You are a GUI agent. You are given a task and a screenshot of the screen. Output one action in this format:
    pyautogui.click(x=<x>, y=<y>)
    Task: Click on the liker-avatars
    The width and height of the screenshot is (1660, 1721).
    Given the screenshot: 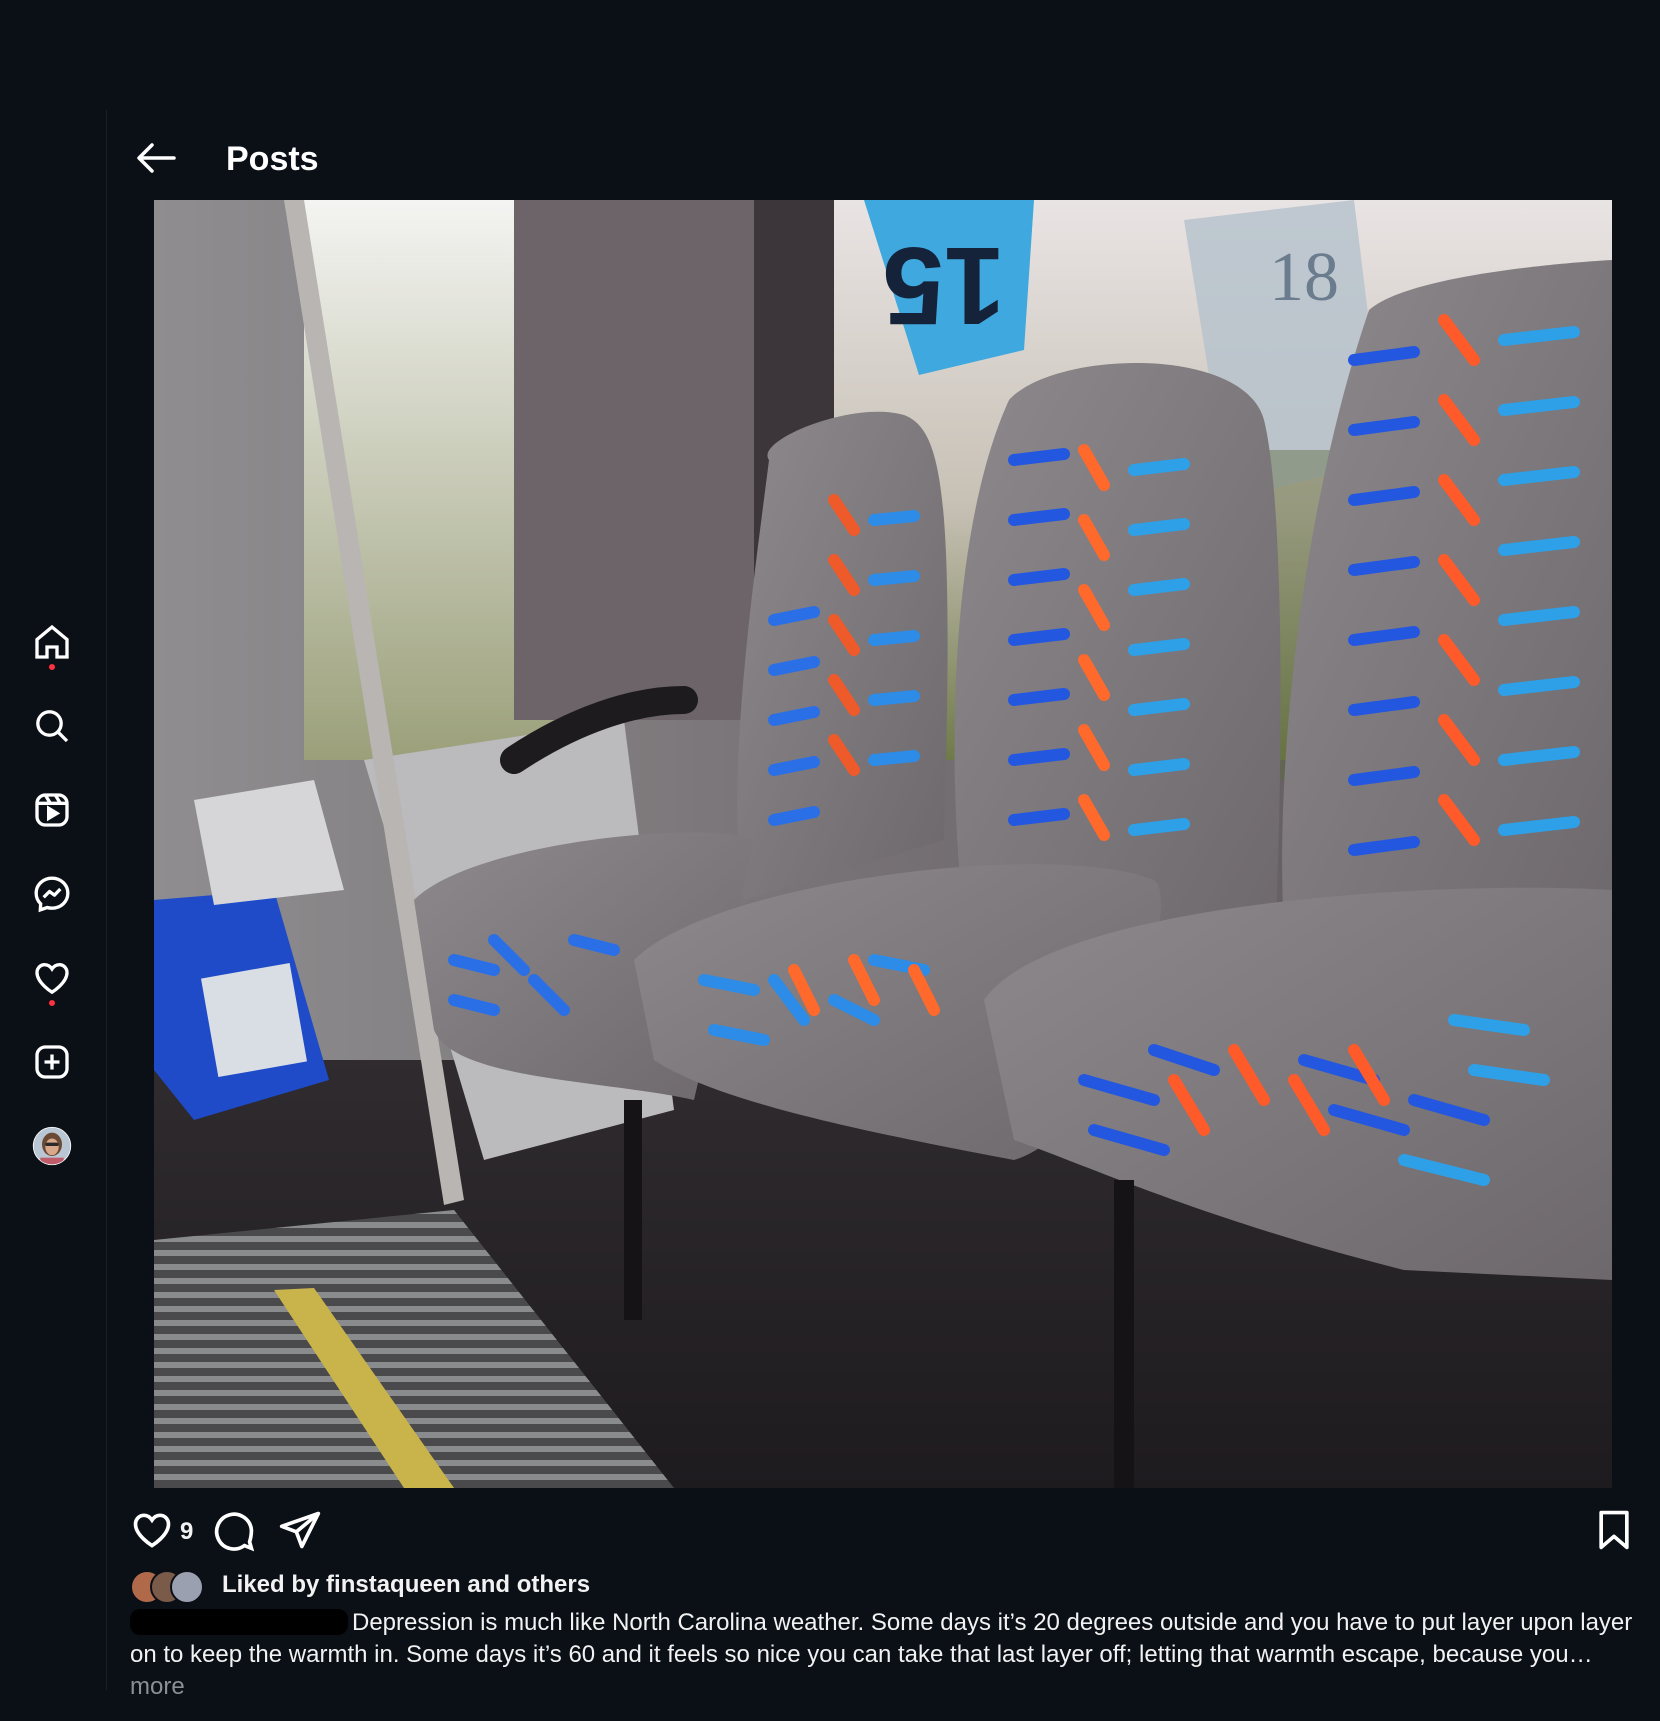 What is the action you would take?
    pyautogui.click(x=170, y=1586)
    